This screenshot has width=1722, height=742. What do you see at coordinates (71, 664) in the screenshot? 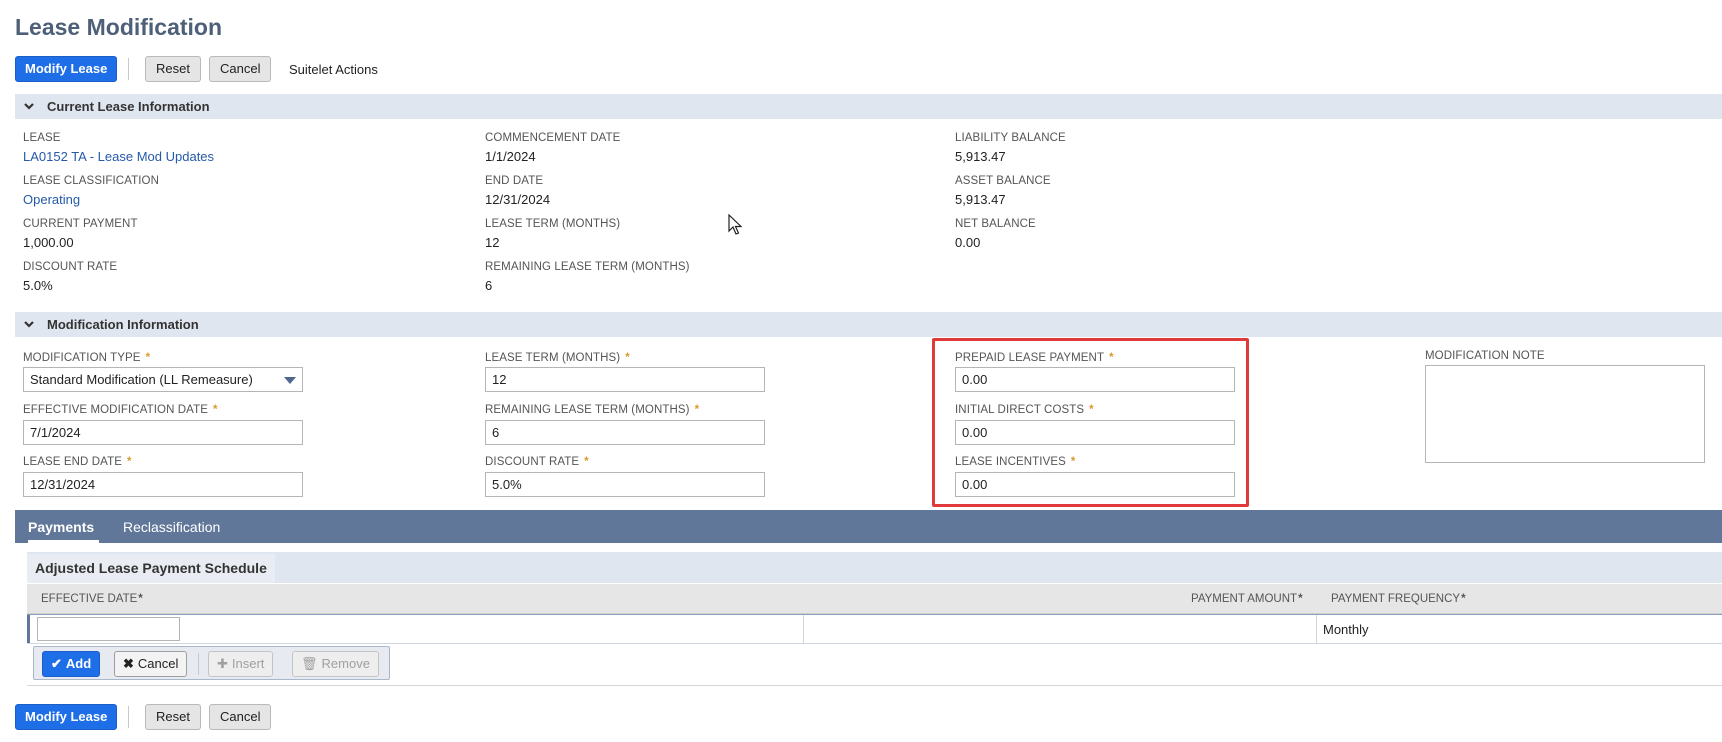
I see `add-line-button: ✔ Add` at bounding box center [71, 664].